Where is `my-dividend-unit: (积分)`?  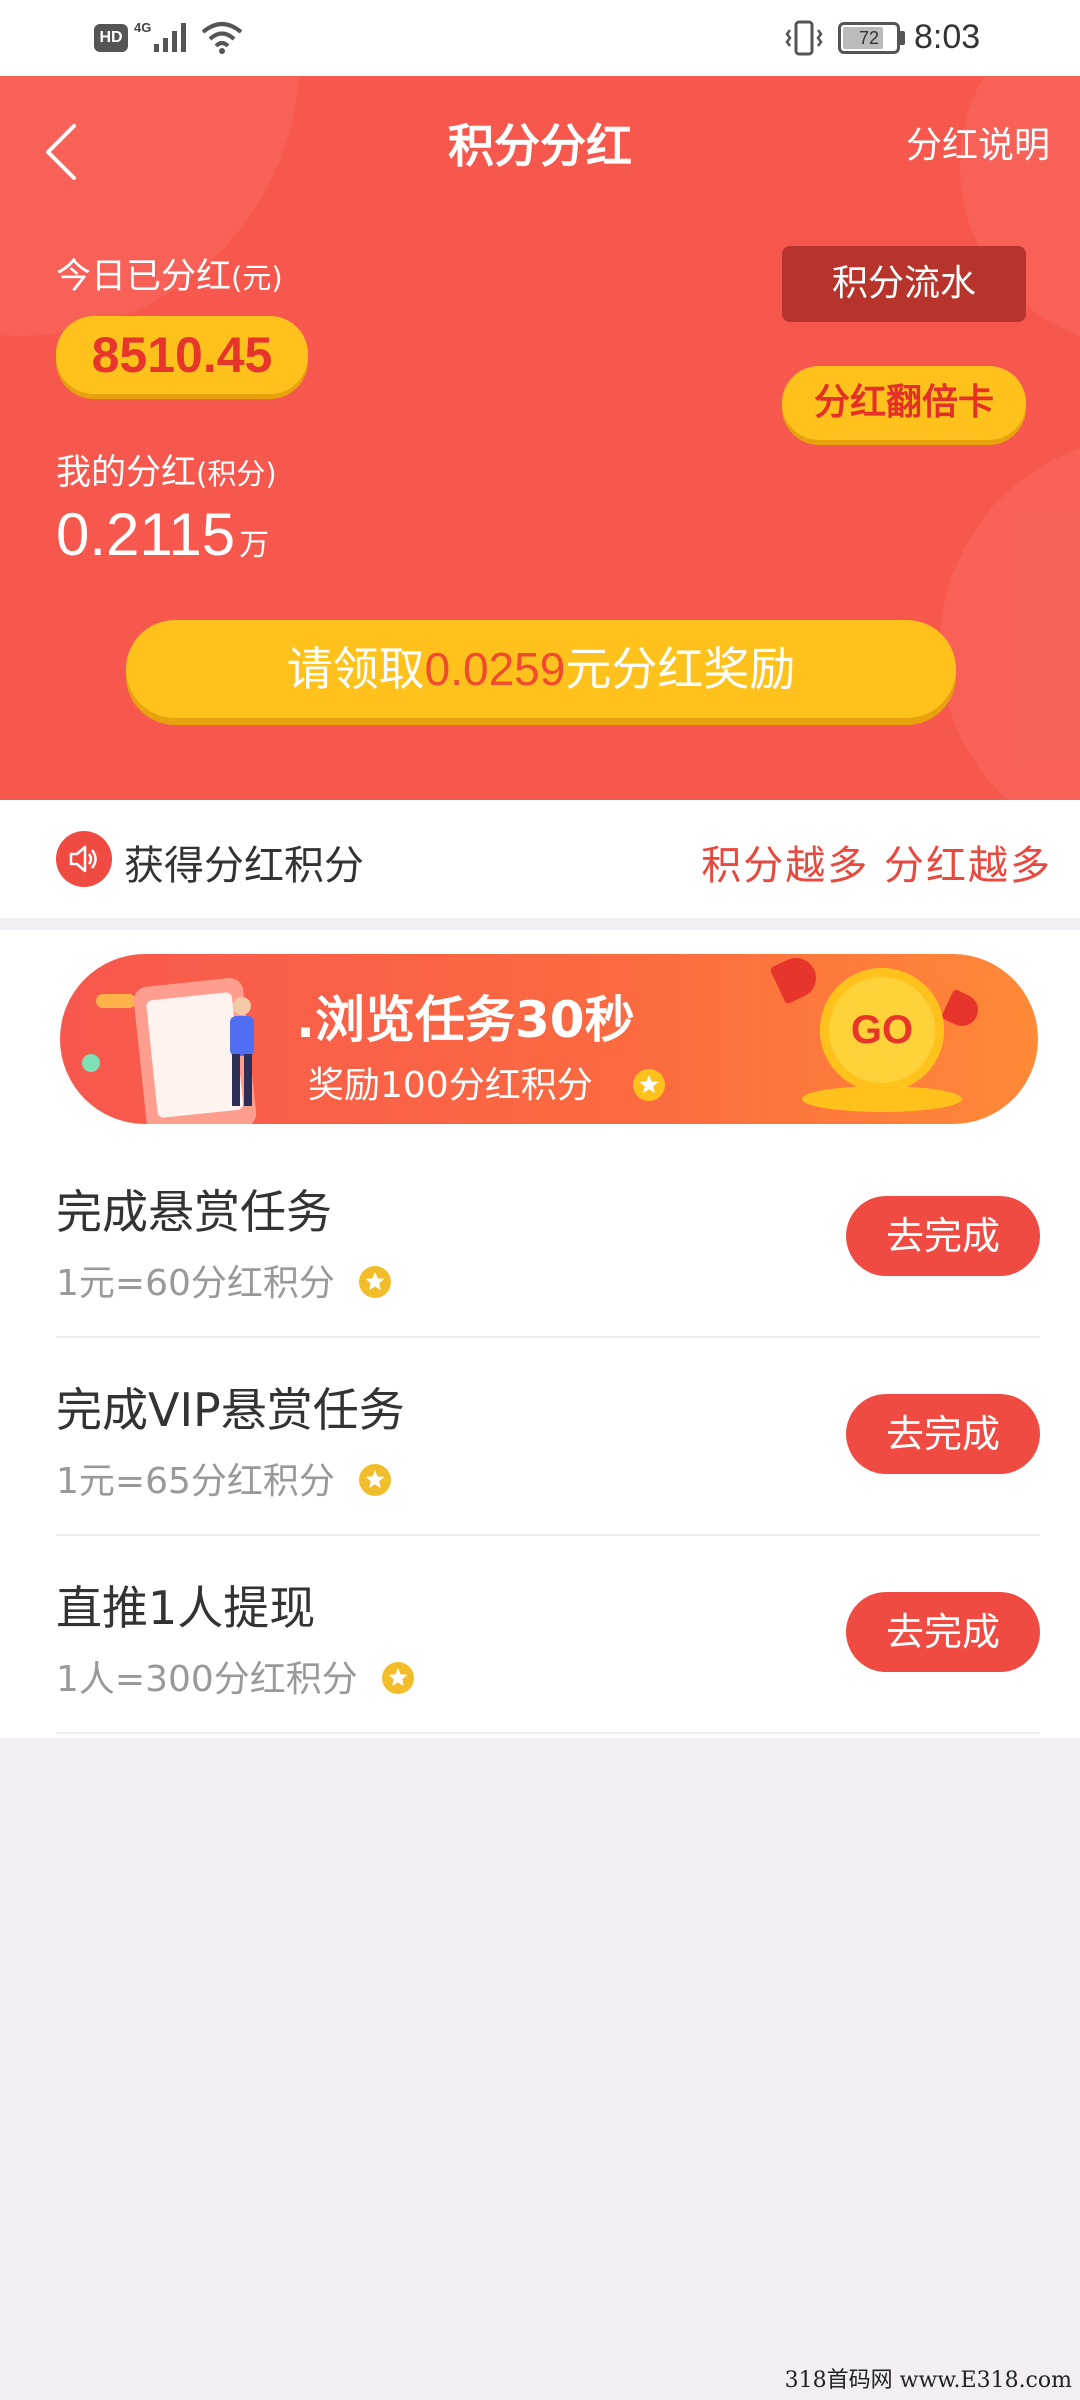 my-dividend-unit: (积分) is located at coordinates (236, 474).